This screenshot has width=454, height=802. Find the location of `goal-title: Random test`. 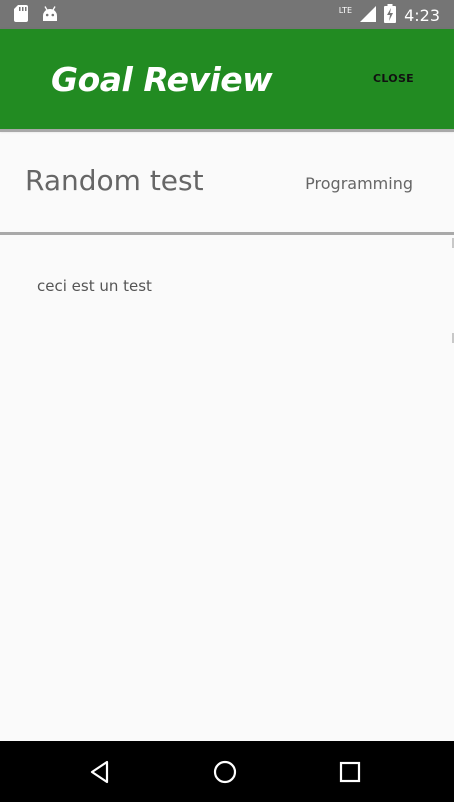

goal-title: Random test is located at coordinates (114, 180).